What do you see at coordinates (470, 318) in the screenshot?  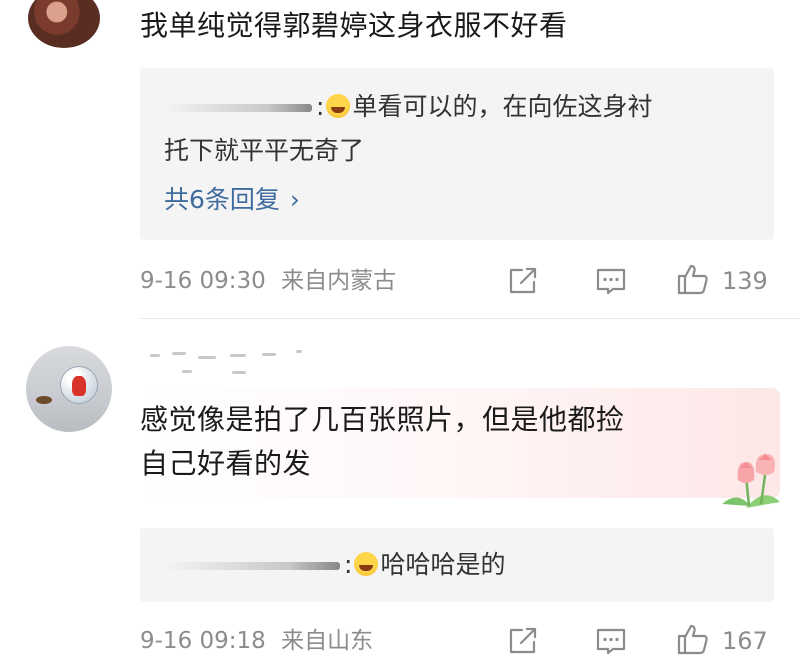 I see `comment-divider` at bounding box center [470, 318].